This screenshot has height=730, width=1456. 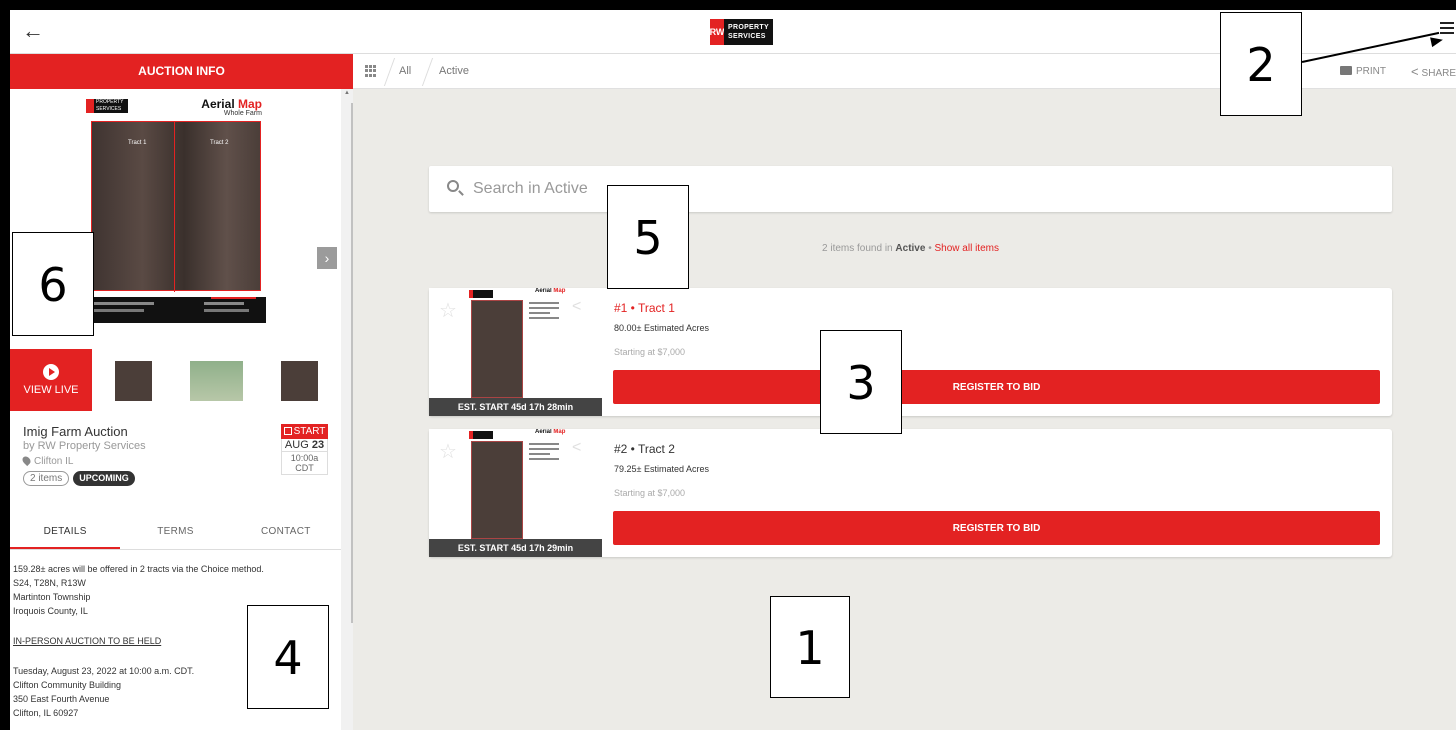 What do you see at coordinates (304, 463) in the screenshot?
I see `start-time: 10:00a CDT` at bounding box center [304, 463].